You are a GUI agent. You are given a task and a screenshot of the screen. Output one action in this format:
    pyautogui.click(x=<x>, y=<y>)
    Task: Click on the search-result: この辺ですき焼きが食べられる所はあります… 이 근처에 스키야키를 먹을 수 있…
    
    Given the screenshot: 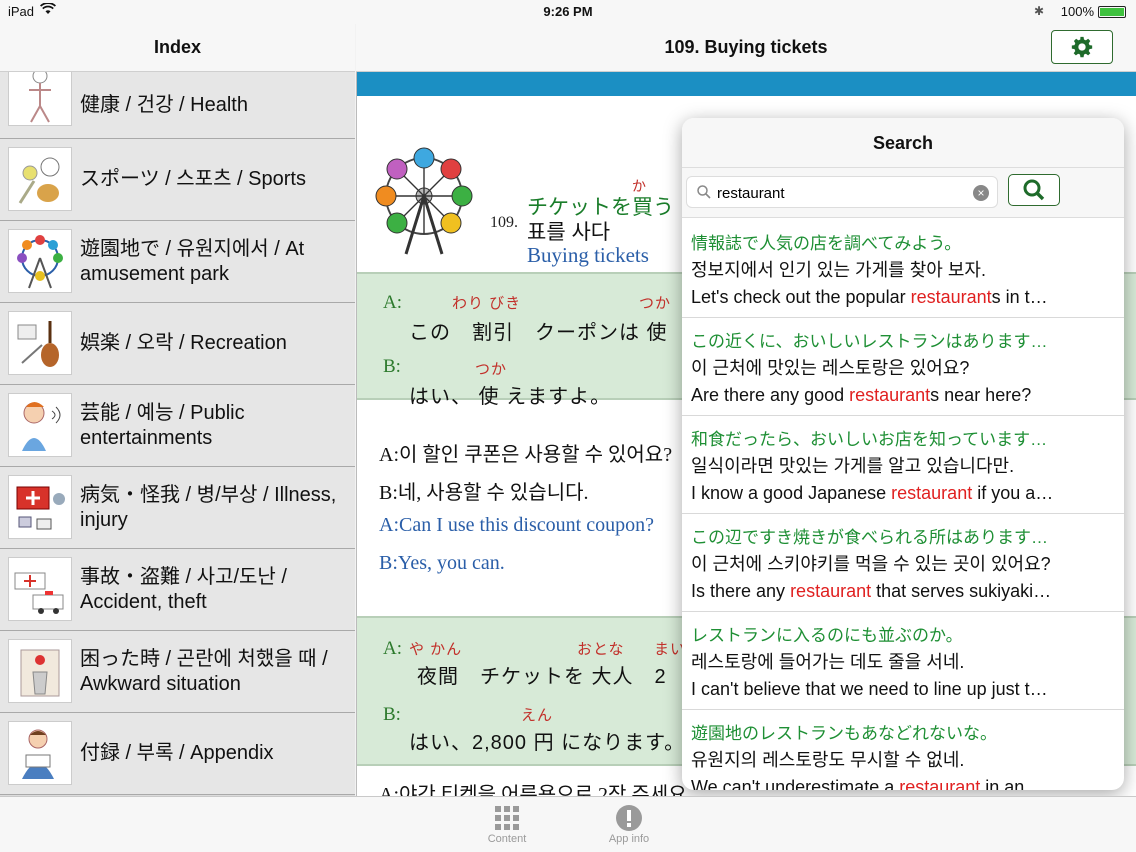 What is the action you would take?
    pyautogui.click(x=903, y=563)
    